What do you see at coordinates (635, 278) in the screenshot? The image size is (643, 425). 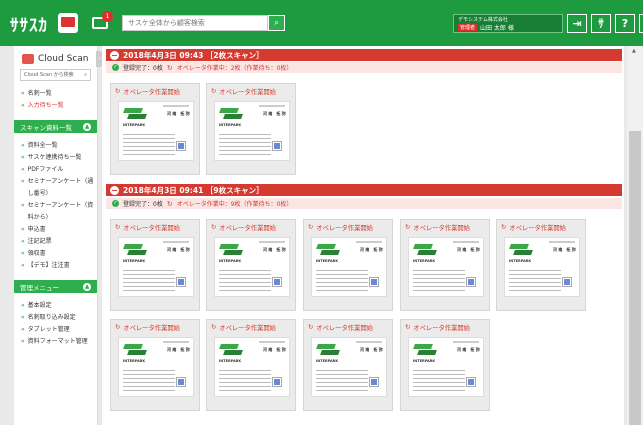 I see `scrollbar-thumb` at bounding box center [635, 278].